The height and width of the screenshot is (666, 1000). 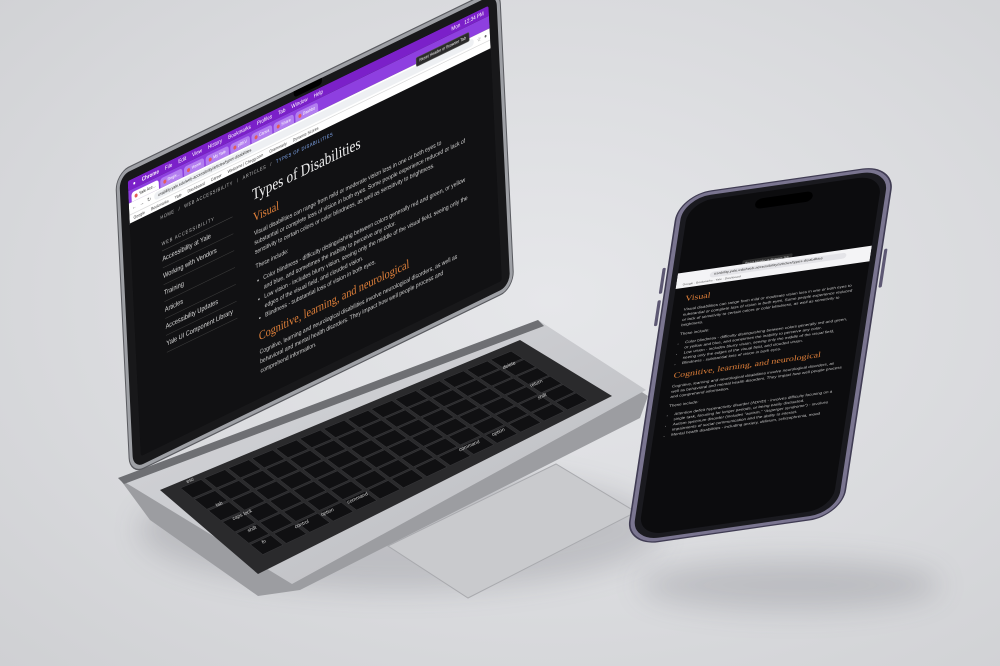 What do you see at coordinates (196, 166) in the screenshot?
I see `tab-label: Home` at bounding box center [196, 166].